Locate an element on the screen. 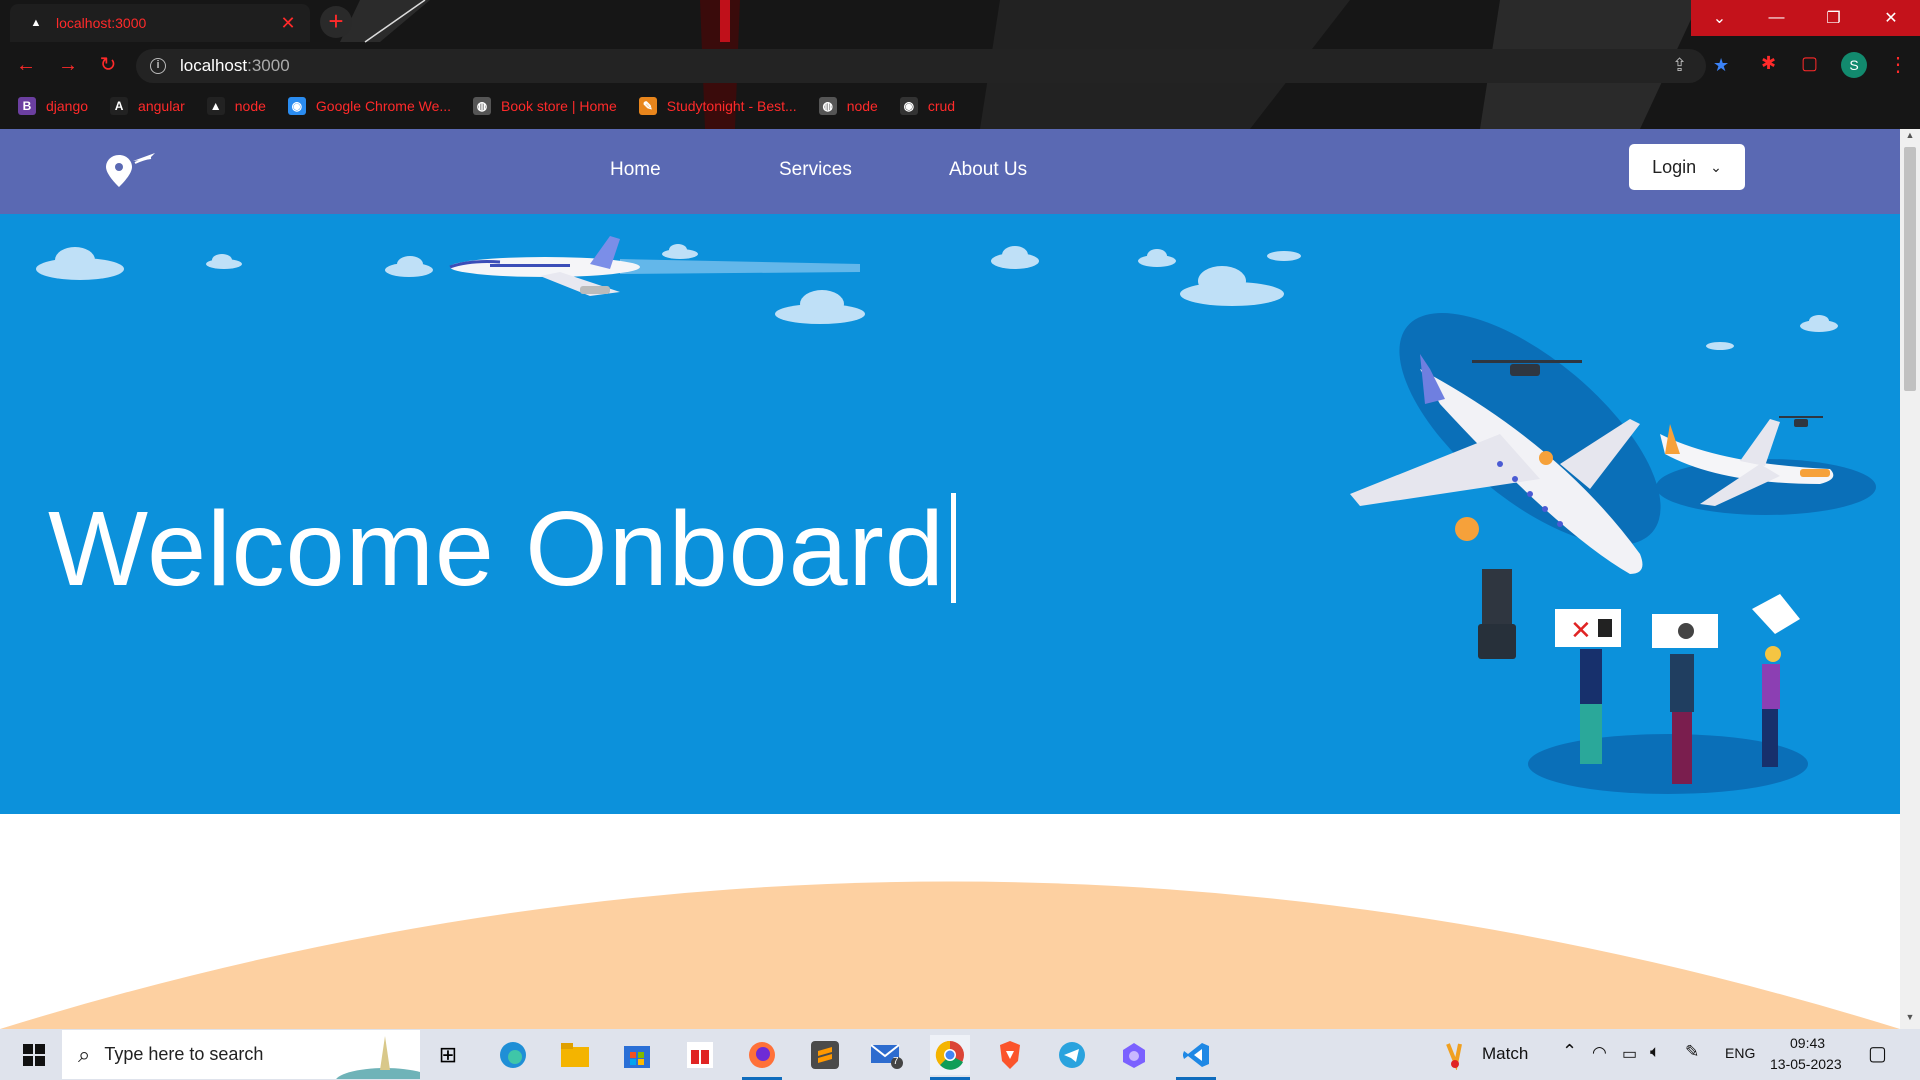 The image size is (1920, 1080). nextjs-favicon-icon: ▲ is located at coordinates (36, 23).